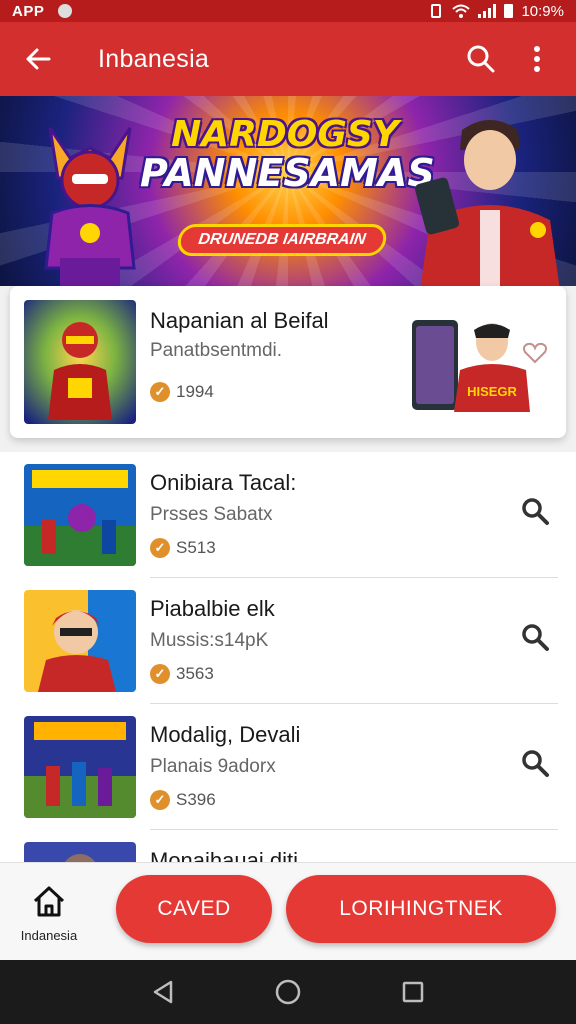 The image size is (576, 1024). What do you see at coordinates (288, 59) in the screenshot?
I see `app-bar: Inbanesia` at bounding box center [288, 59].